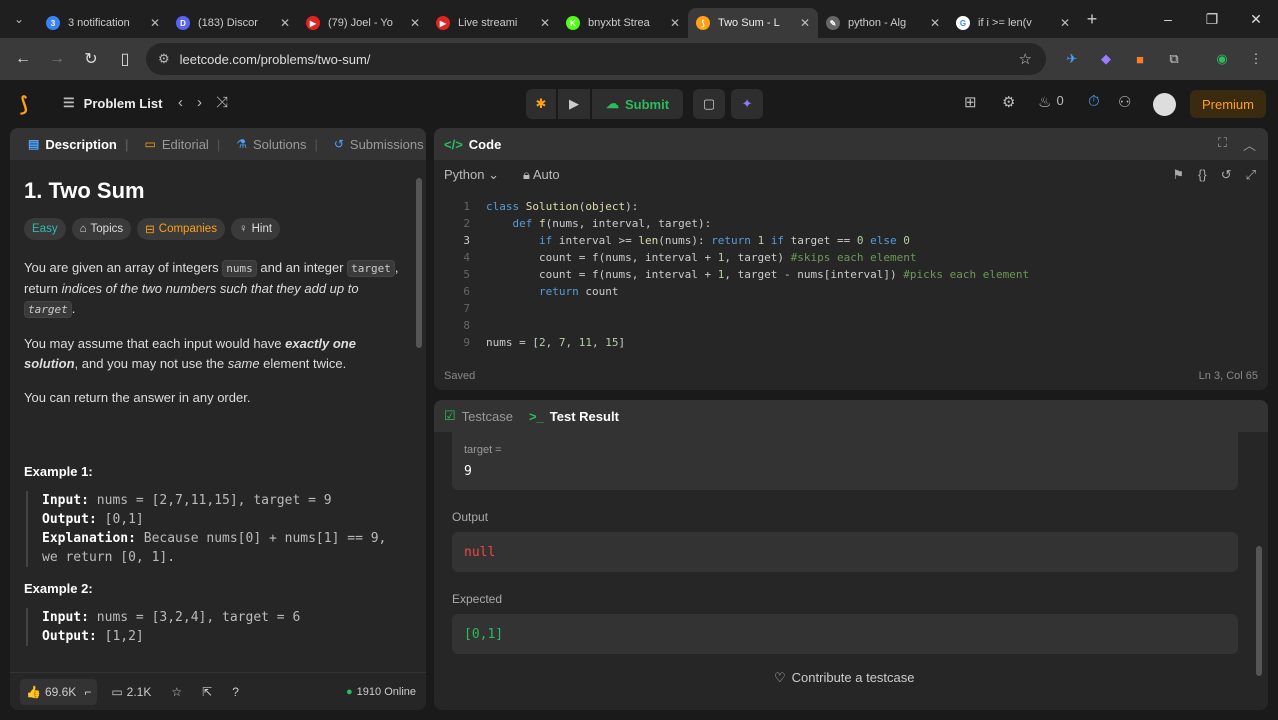 The image size is (1278, 720). Describe the element at coordinates (277, 144) in the screenshot. I see `tab-solutions: ⚗ Solutions |` at that location.